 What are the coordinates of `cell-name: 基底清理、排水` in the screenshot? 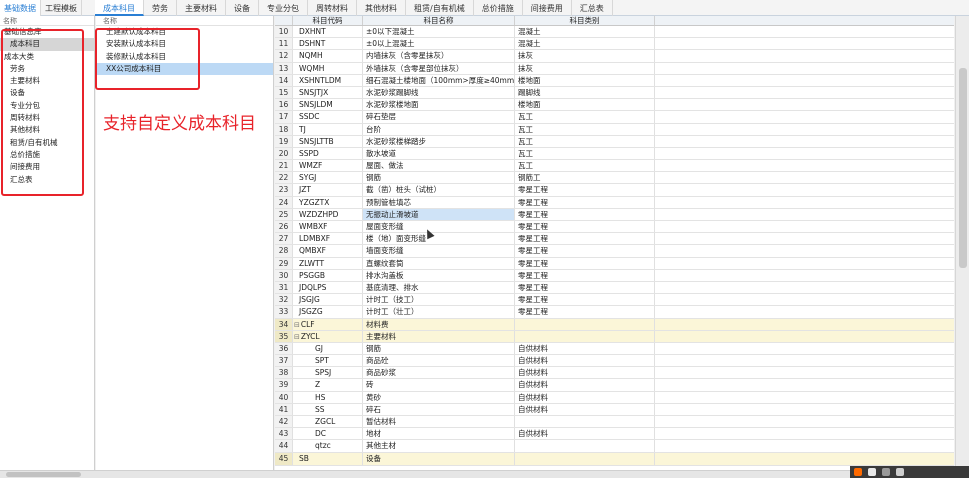 It's located at (439, 287).